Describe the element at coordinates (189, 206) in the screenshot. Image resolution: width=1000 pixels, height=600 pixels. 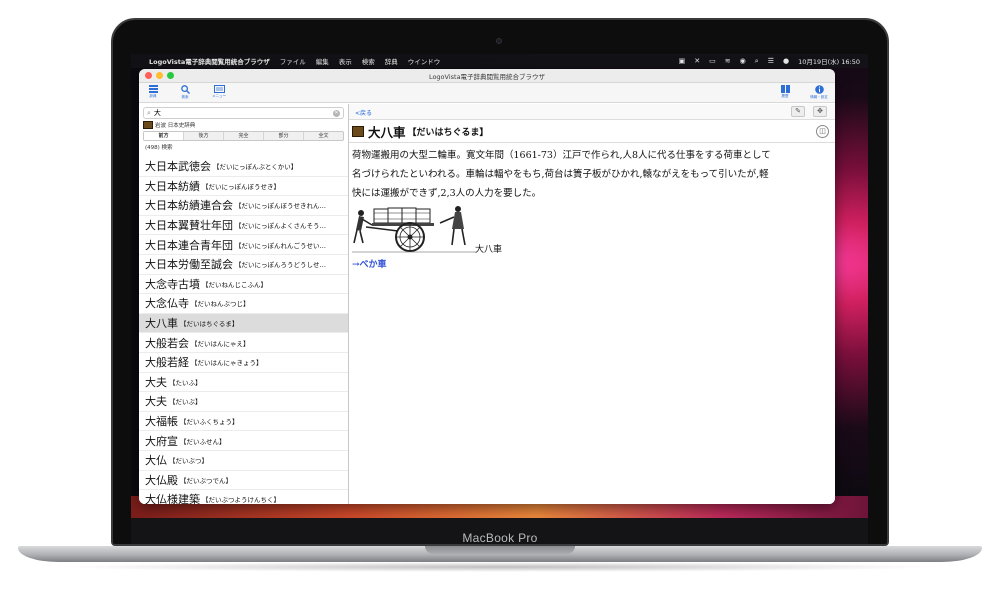
I see `list-item-headword: 大日本紡績連合会` at that location.